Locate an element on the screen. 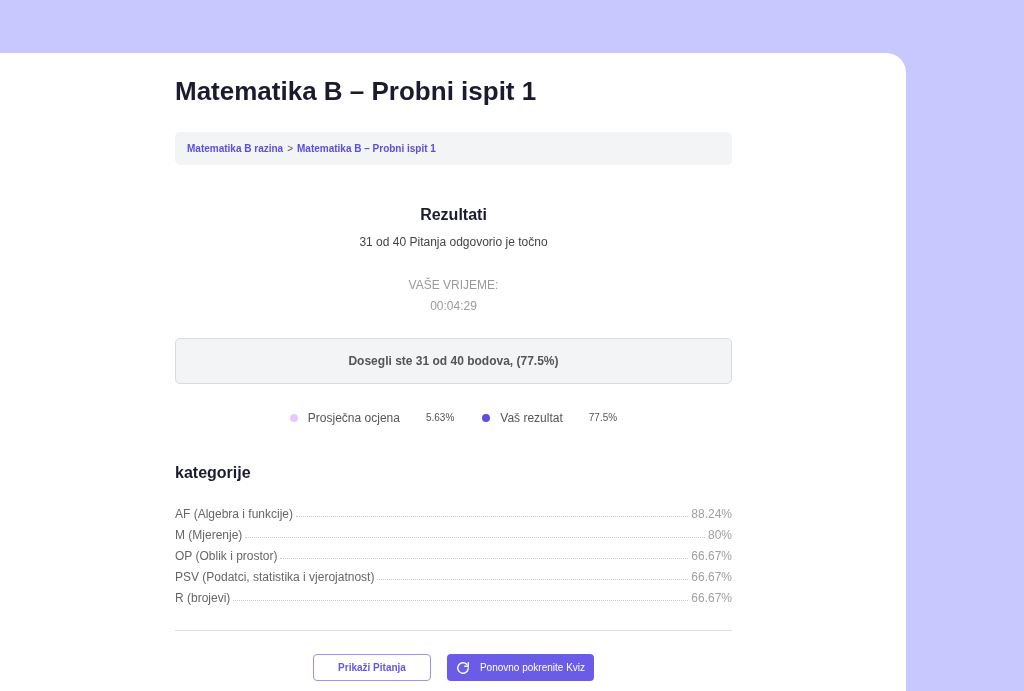 The image size is (1024, 691). category-name: R (brojevi) is located at coordinates (203, 598).